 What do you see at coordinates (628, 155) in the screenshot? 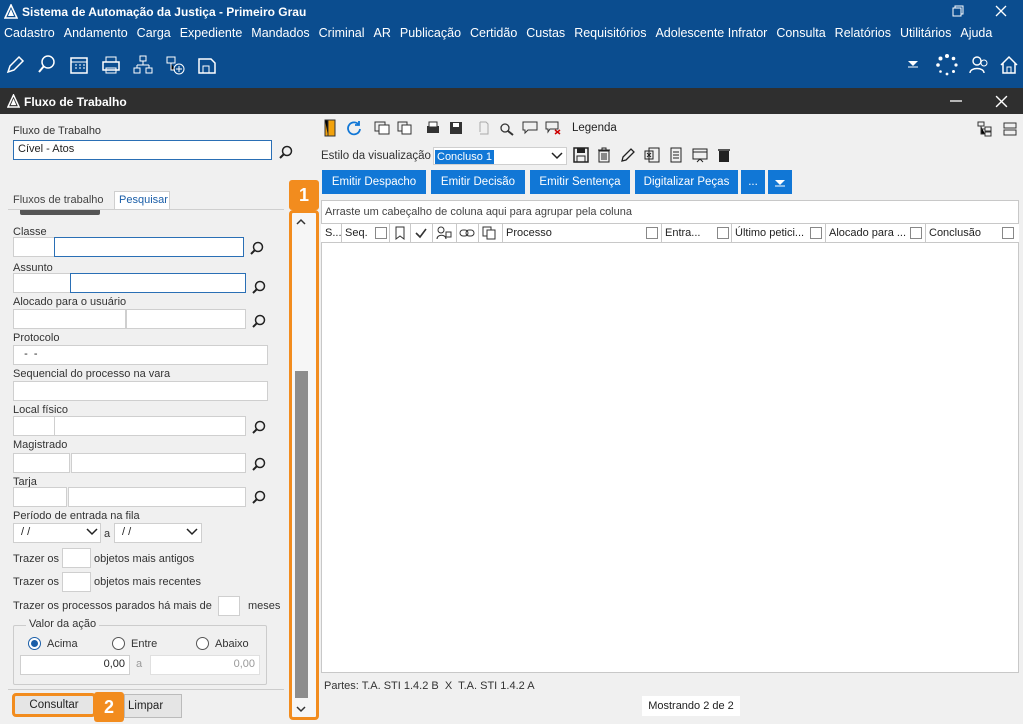
I see `pencil-icon` at bounding box center [628, 155].